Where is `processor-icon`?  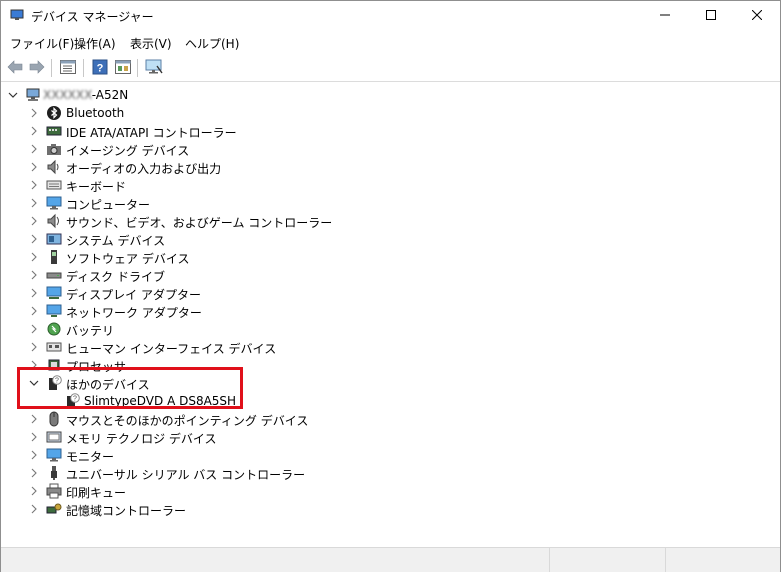 processor-icon is located at coordinates (54, 365).